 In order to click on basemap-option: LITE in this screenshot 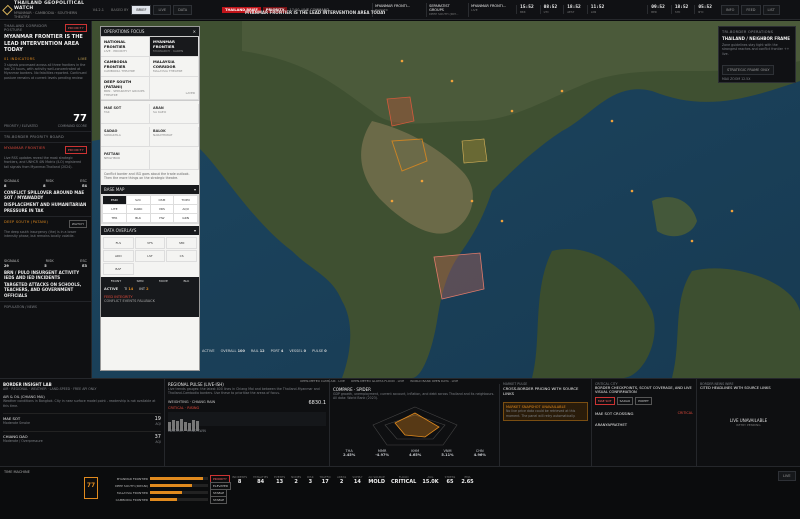, I will do `click(114, 208)`.